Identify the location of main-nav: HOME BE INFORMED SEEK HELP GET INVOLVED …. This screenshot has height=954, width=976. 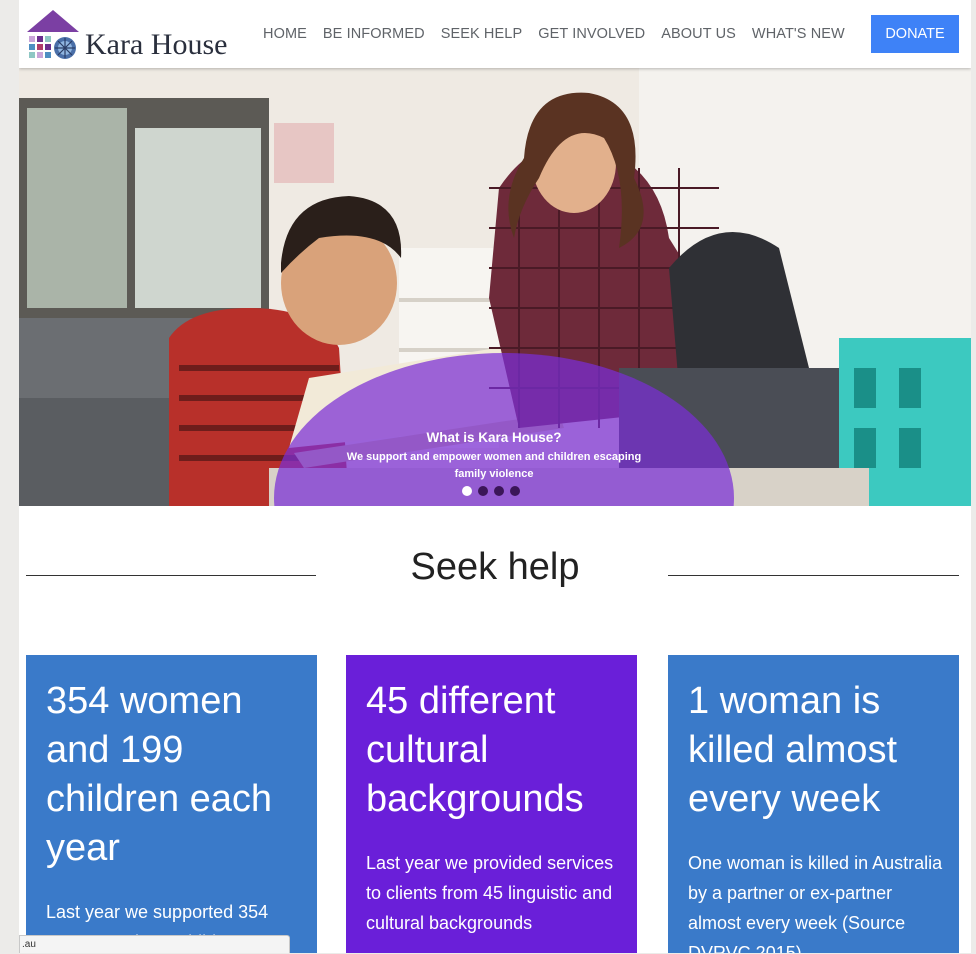
(554, 34).